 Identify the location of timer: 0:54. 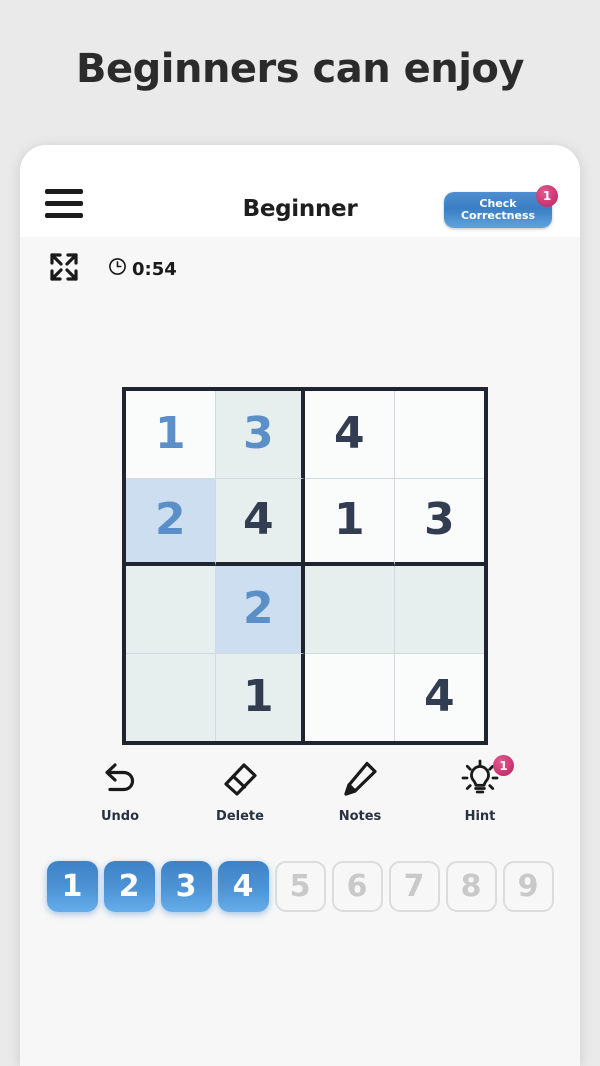
(142, 269).